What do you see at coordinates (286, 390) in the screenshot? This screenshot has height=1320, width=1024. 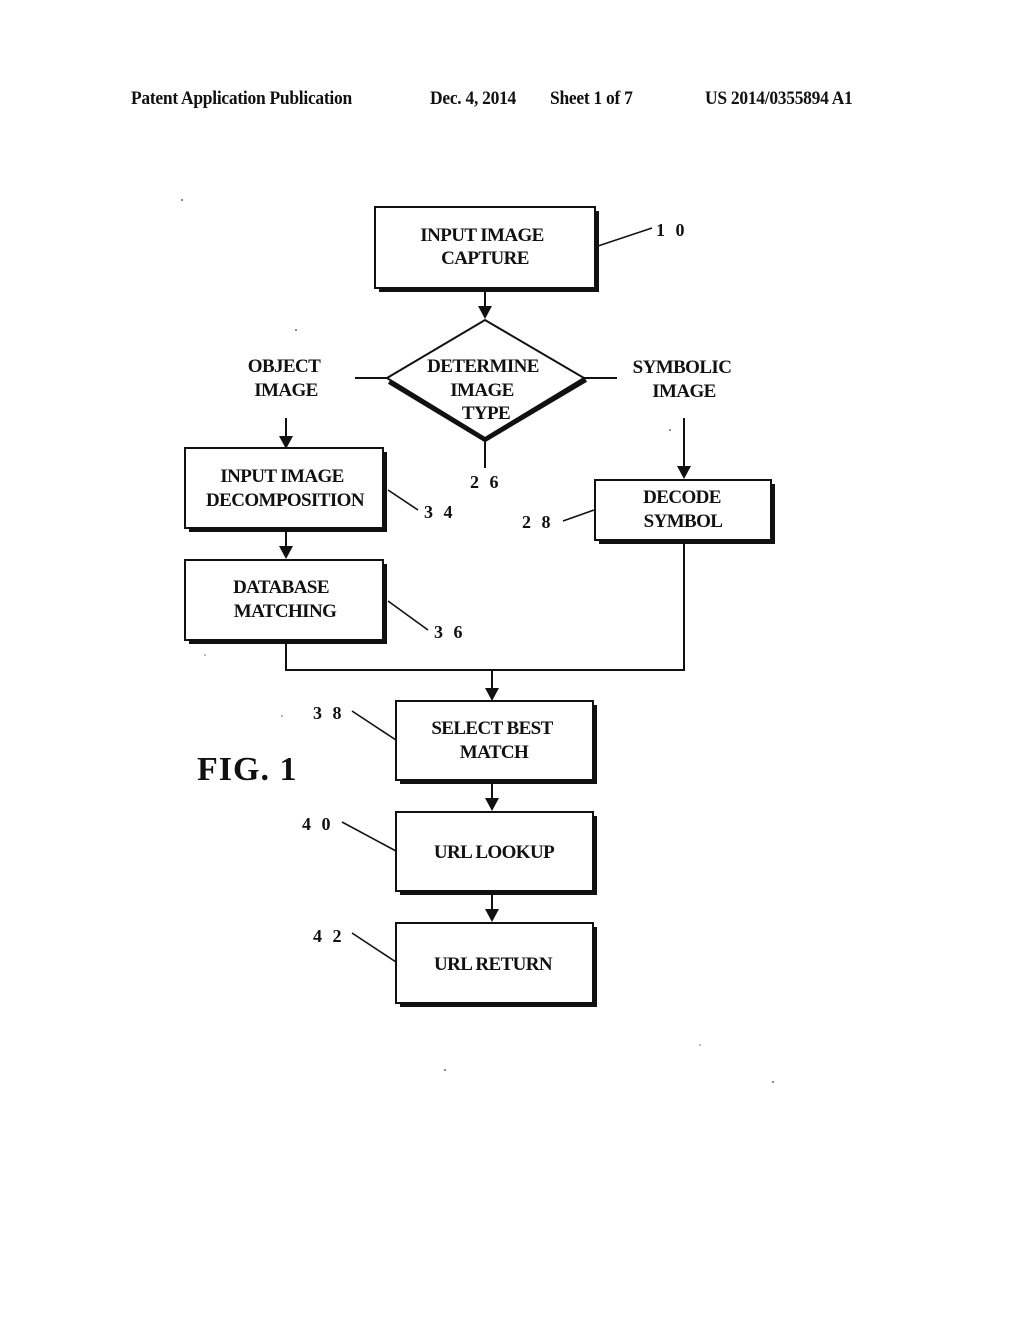 I see `branch-label-left: IMAGE` at bounding box center [286, 390].